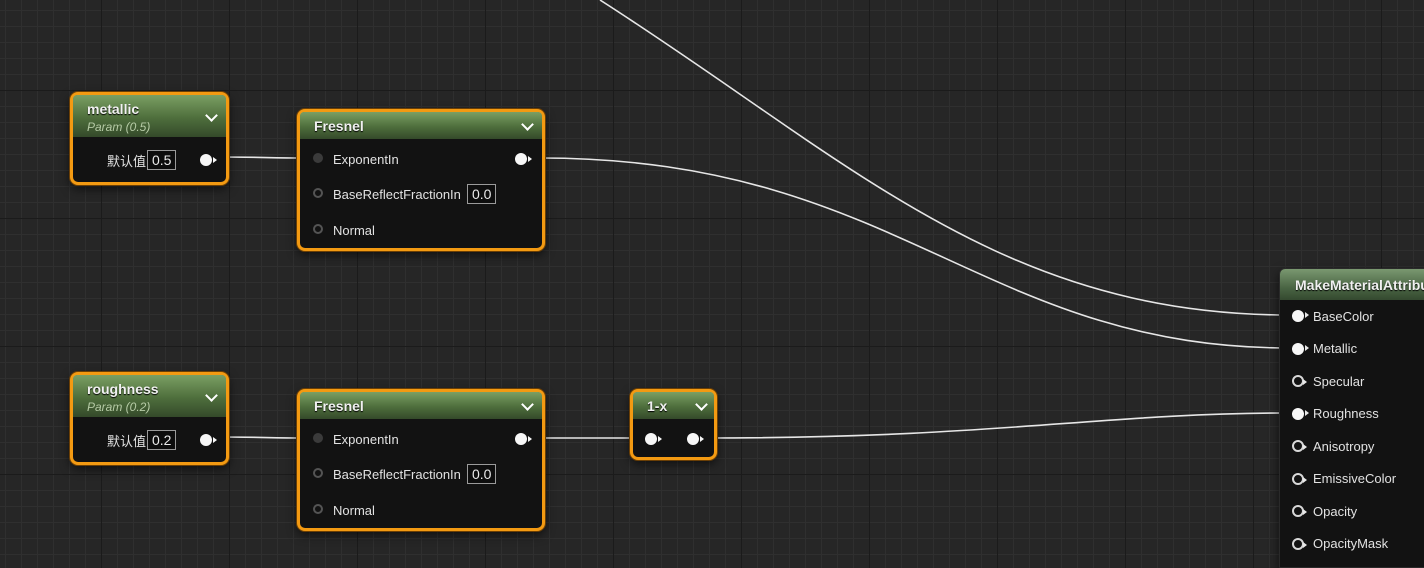 The image size is (1424, 568). What do you see at coordinates (997, 425) in the screenshot?
I see `wire-oneminus-to-roughness` at bounding box center [997, 425].